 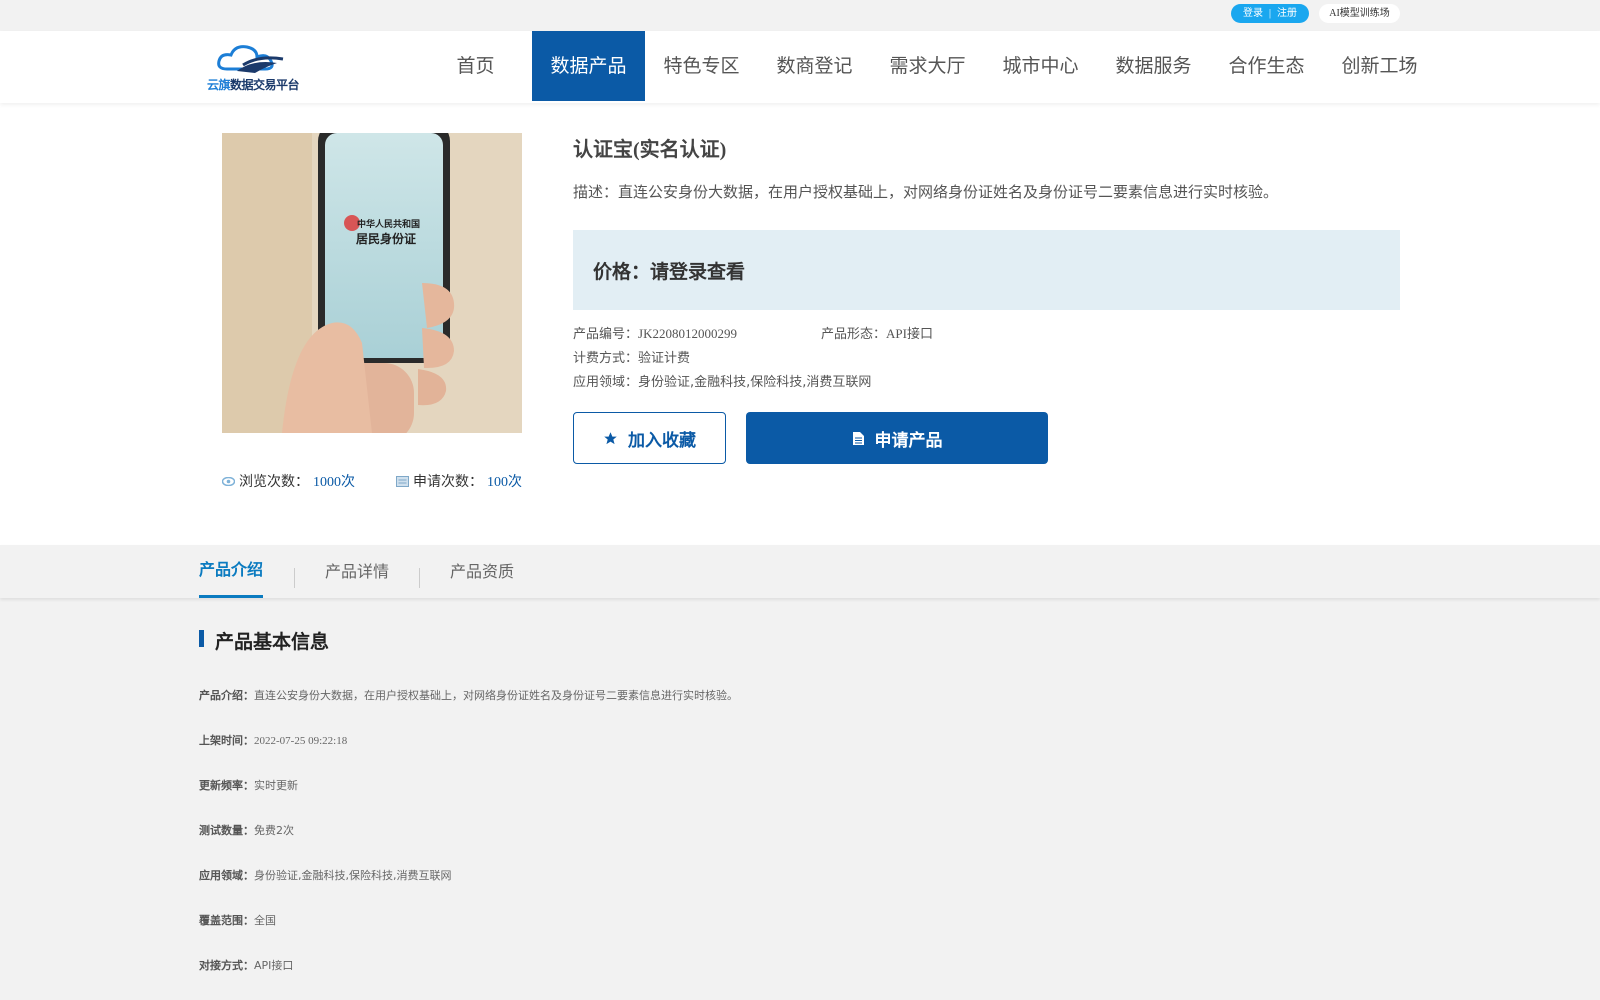 I want to click on id-card-header: 中华人民共和国, so click(x=389, y=225).